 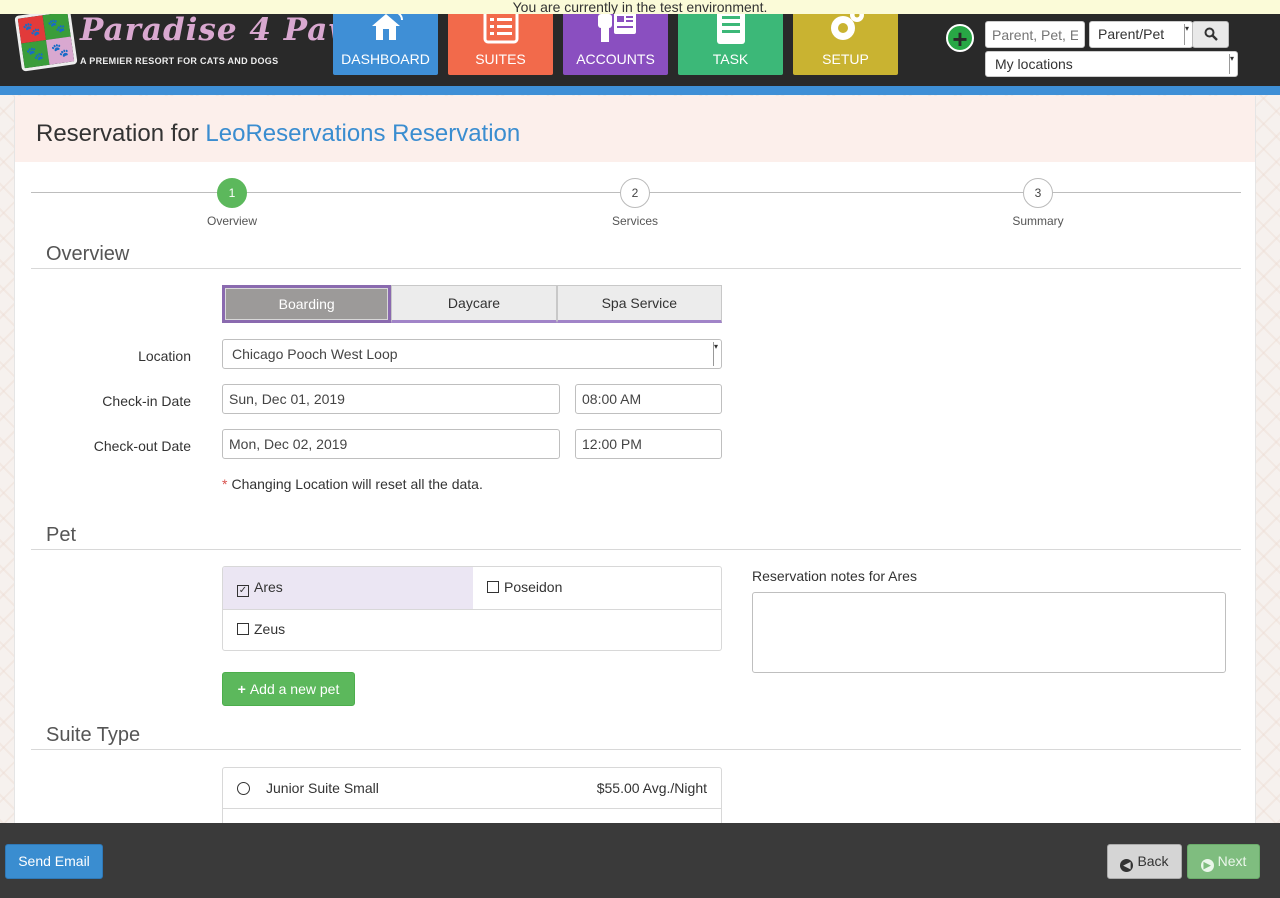 What do you see at coordinates (232, 193) in the screenshot?
I see `wizard-step-number: 1` at bounding box center [232, 193].